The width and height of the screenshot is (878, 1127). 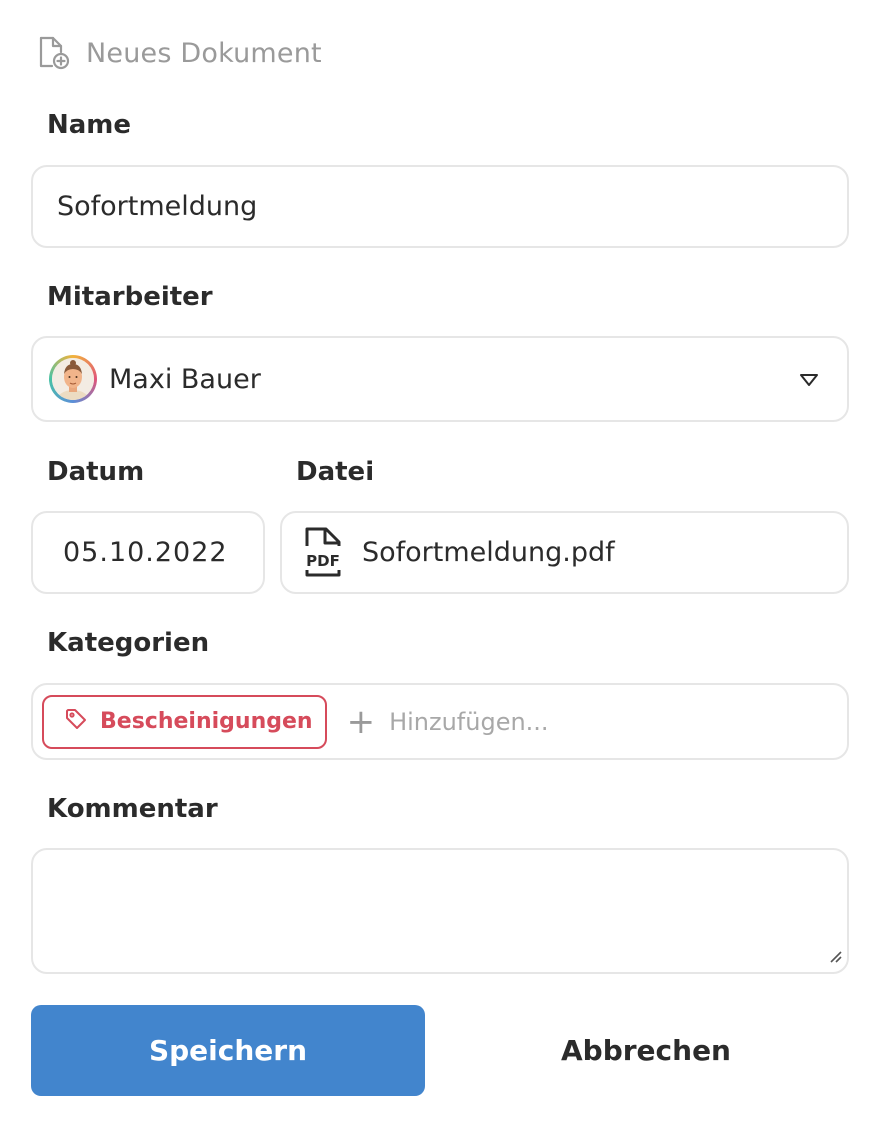 I want to click on date-field: 05.10.2022, so click(x=148, y=552).